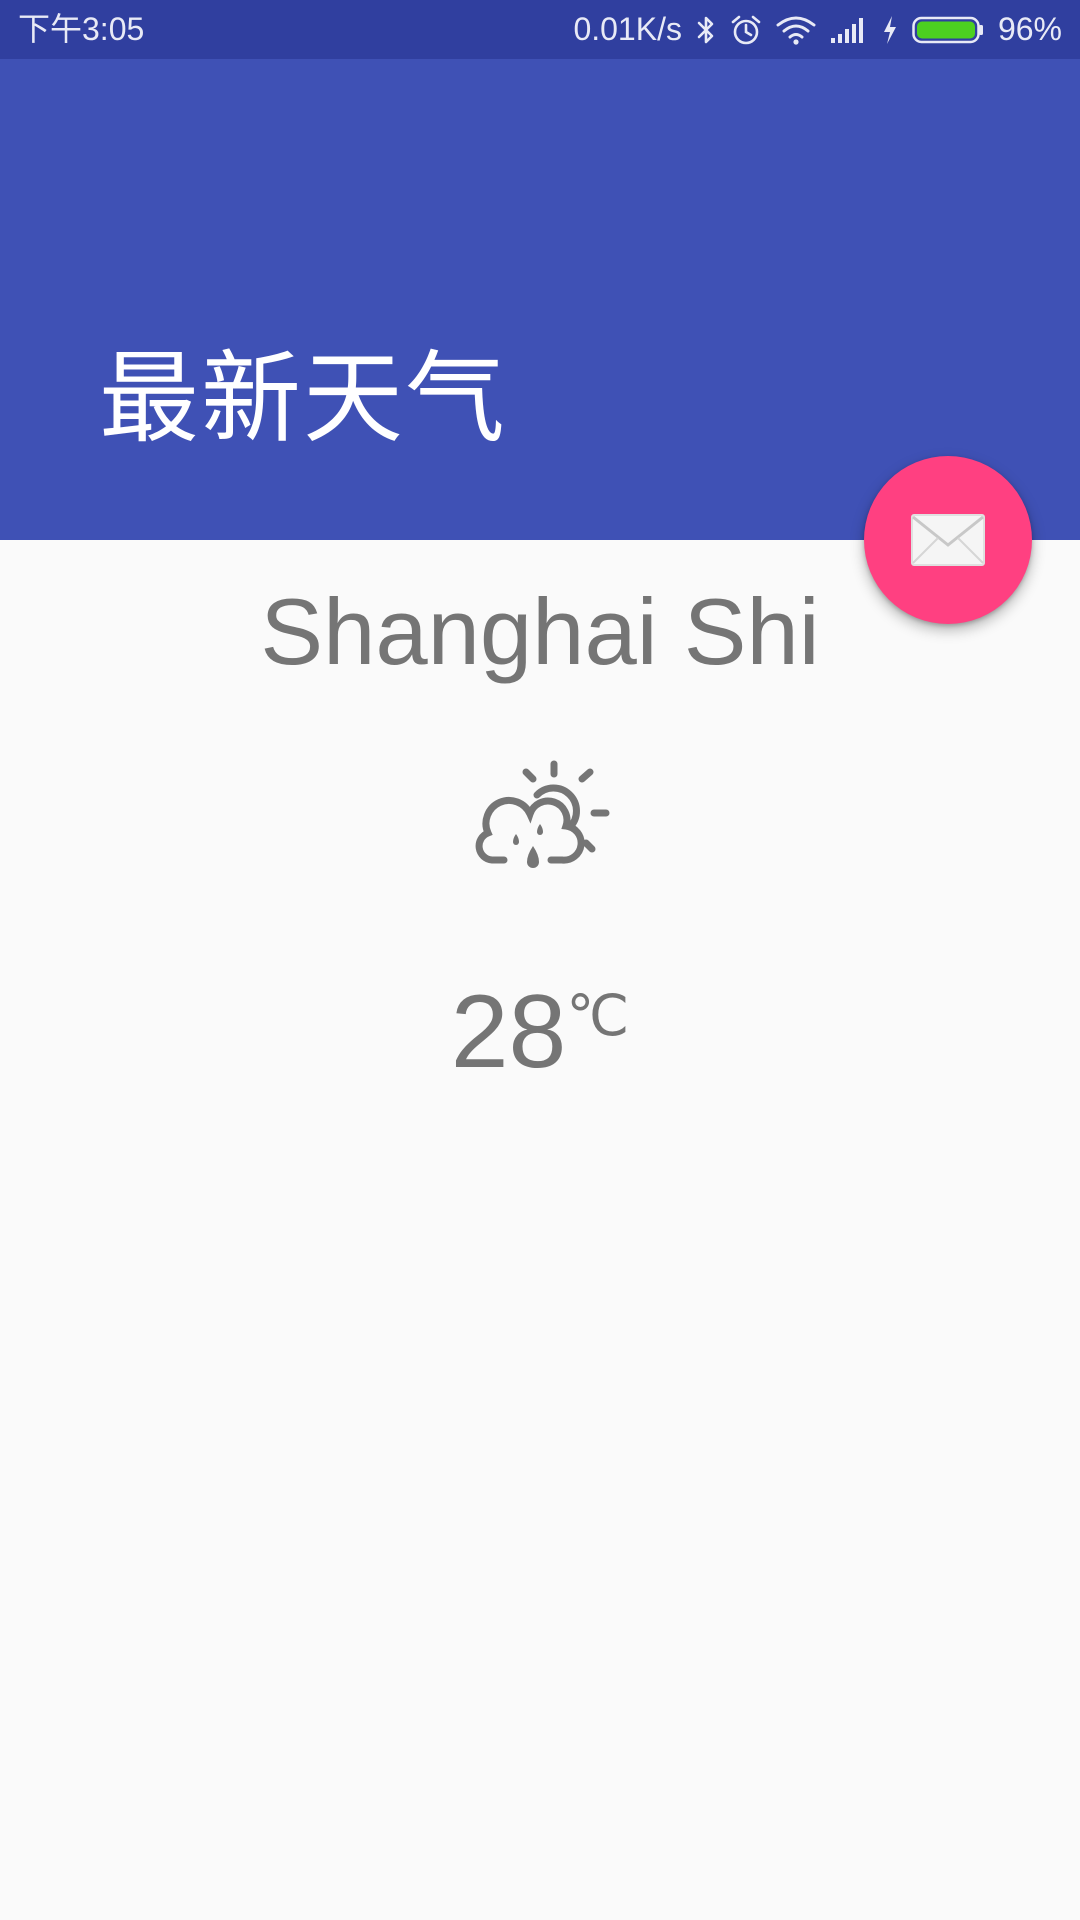  Describe the element at coordinates (542, 814) in the screenshot. I see `cloud-rain-sun-icon` at that location.